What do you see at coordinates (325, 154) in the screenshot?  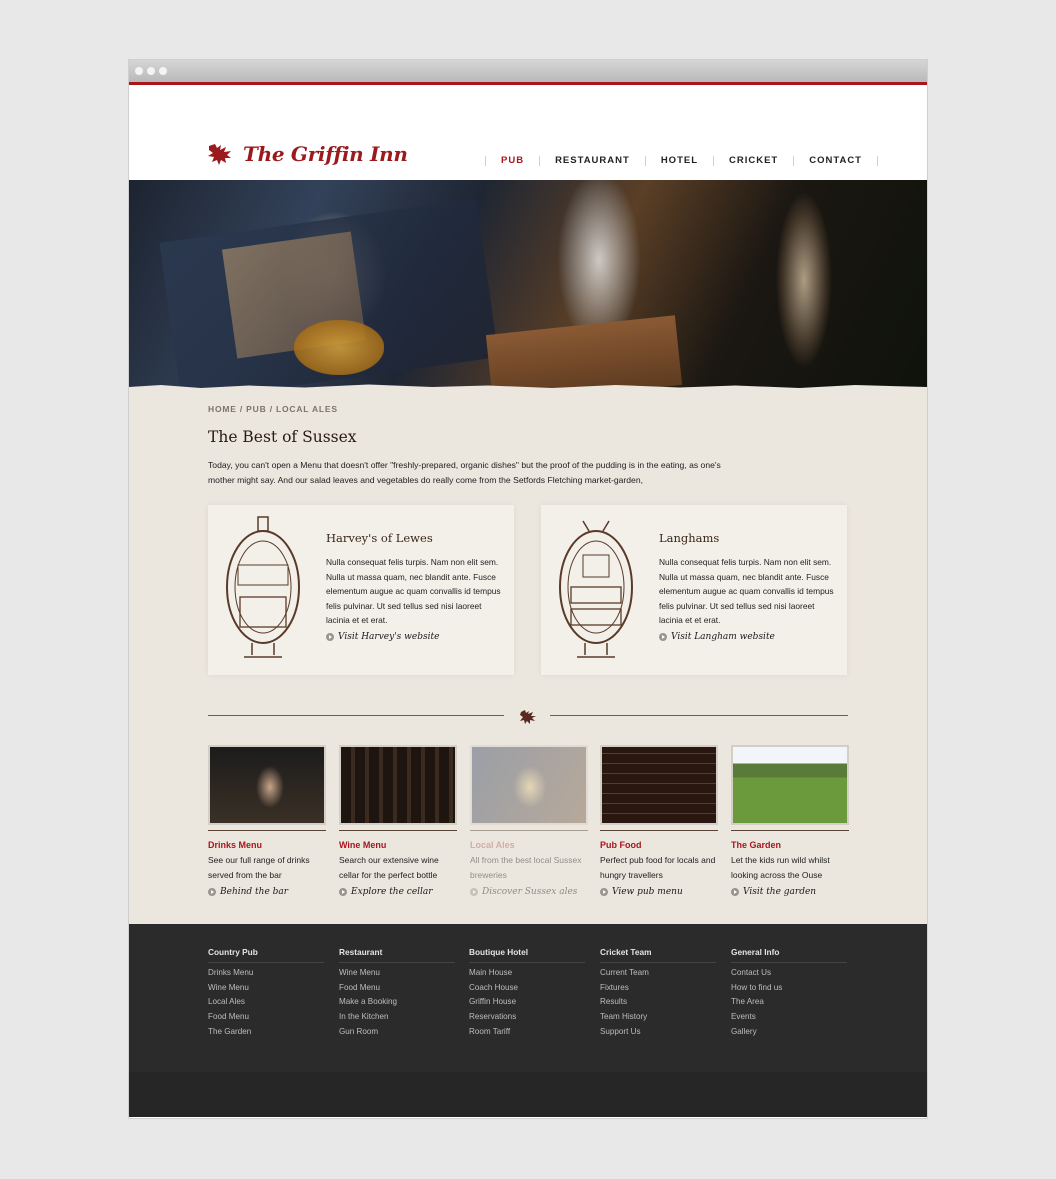 I see `site-name: The Griffin Inn` at bounding box center [325, 154].